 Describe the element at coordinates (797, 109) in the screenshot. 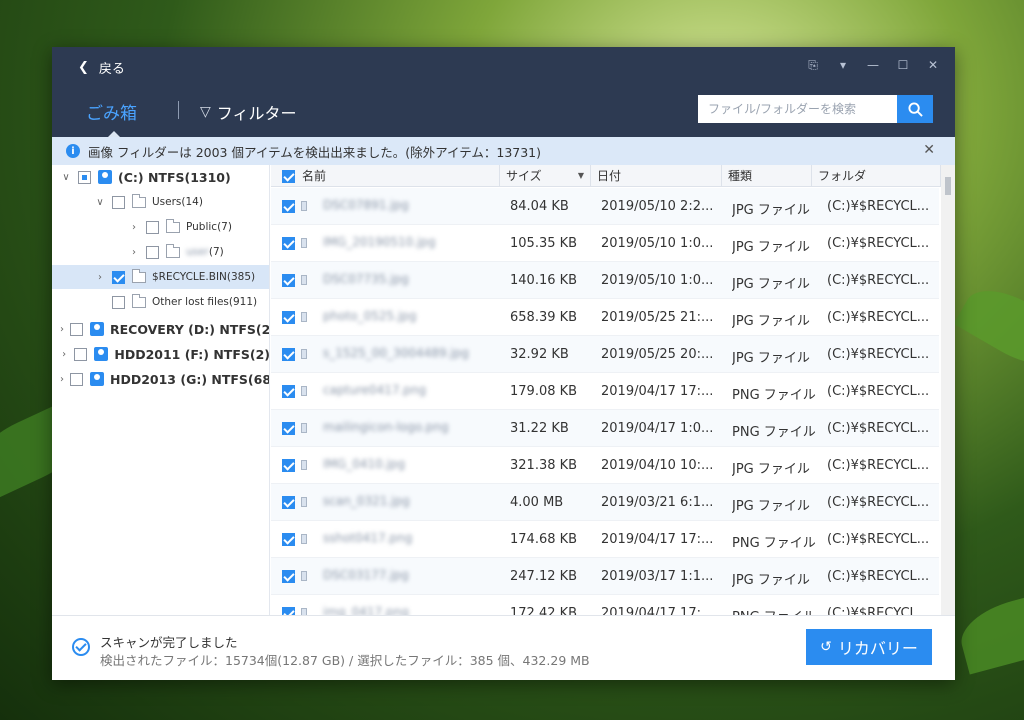

I see `search-input` at that location.